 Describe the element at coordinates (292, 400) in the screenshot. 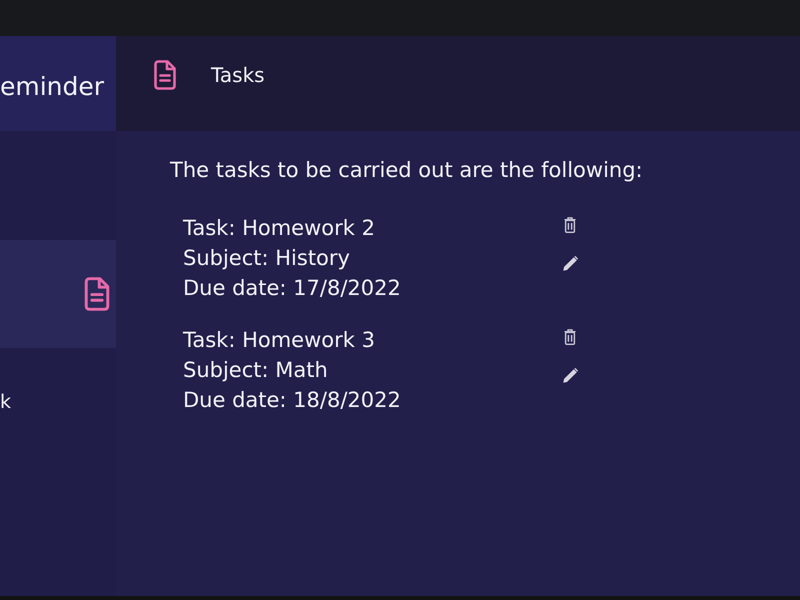

I see `task-detail: Due date: 18/8/2022` at that location.